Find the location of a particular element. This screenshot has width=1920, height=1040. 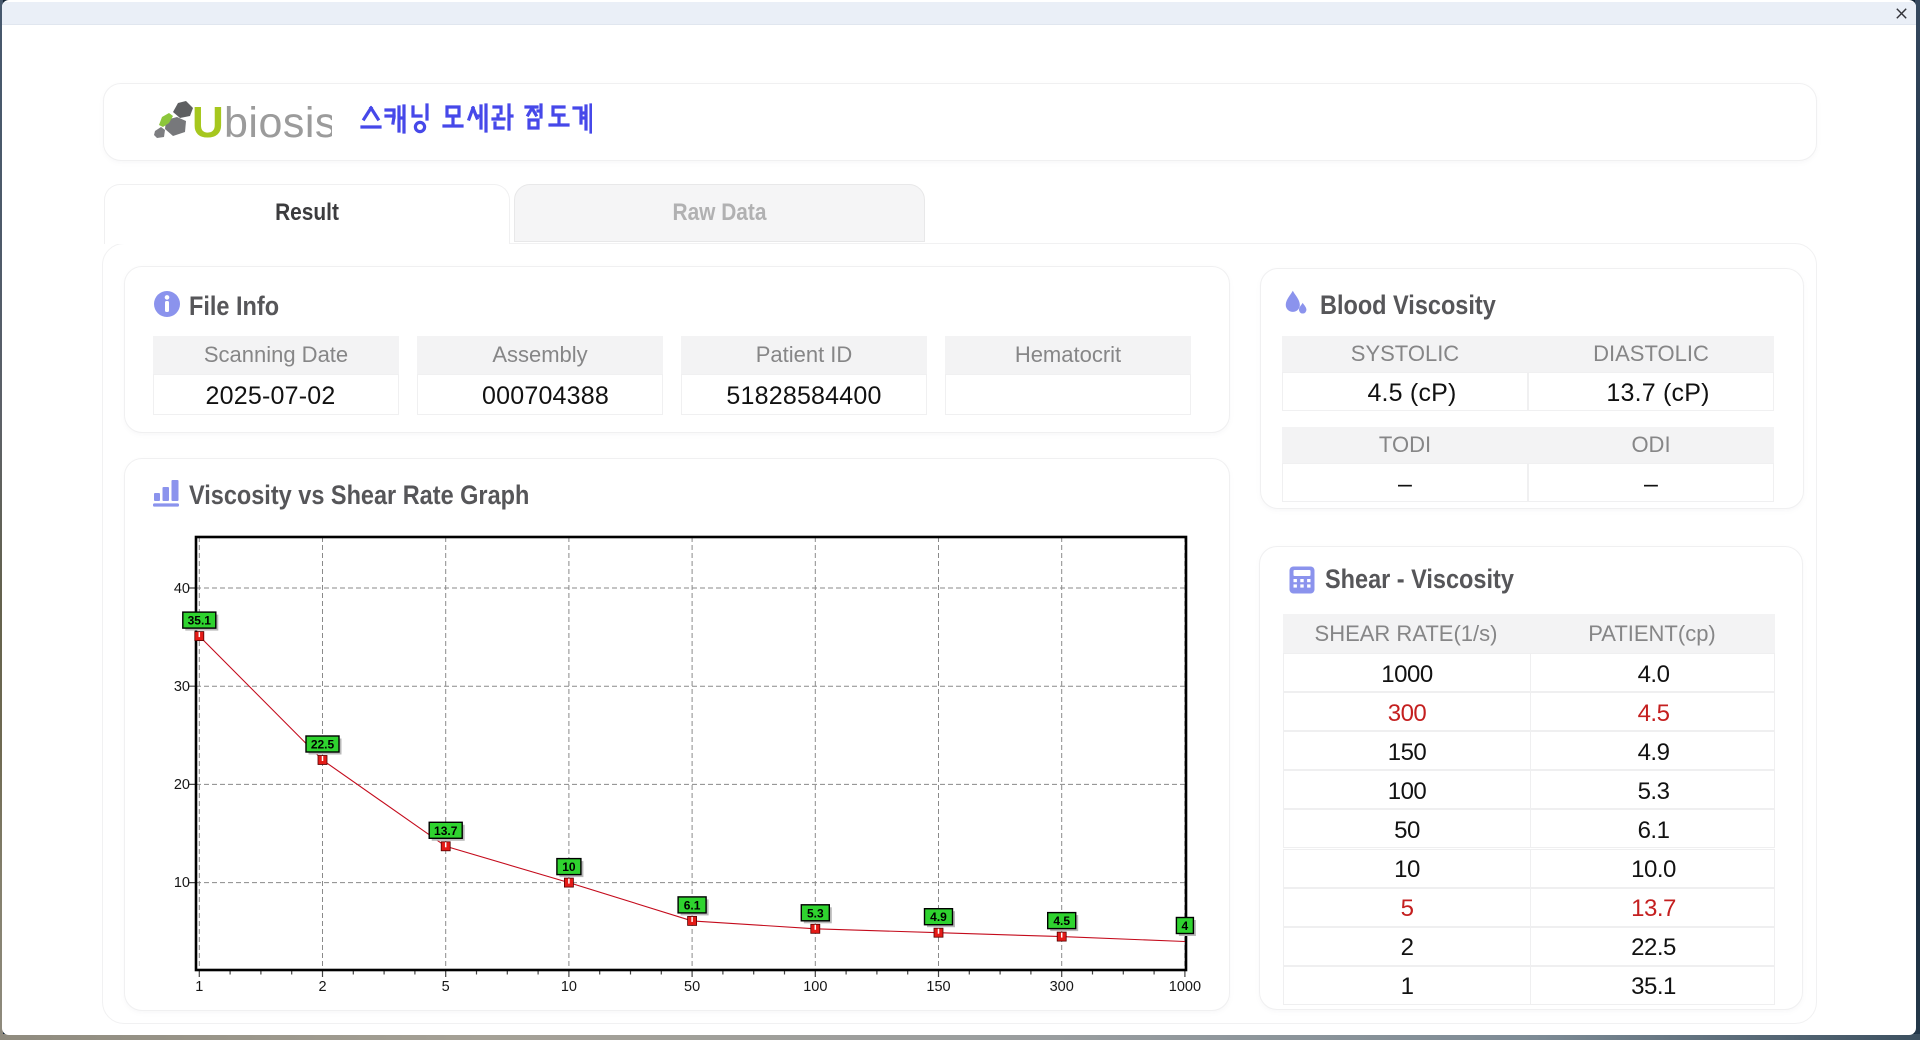

svg-text: 150 is located at coordinates (938, 987).